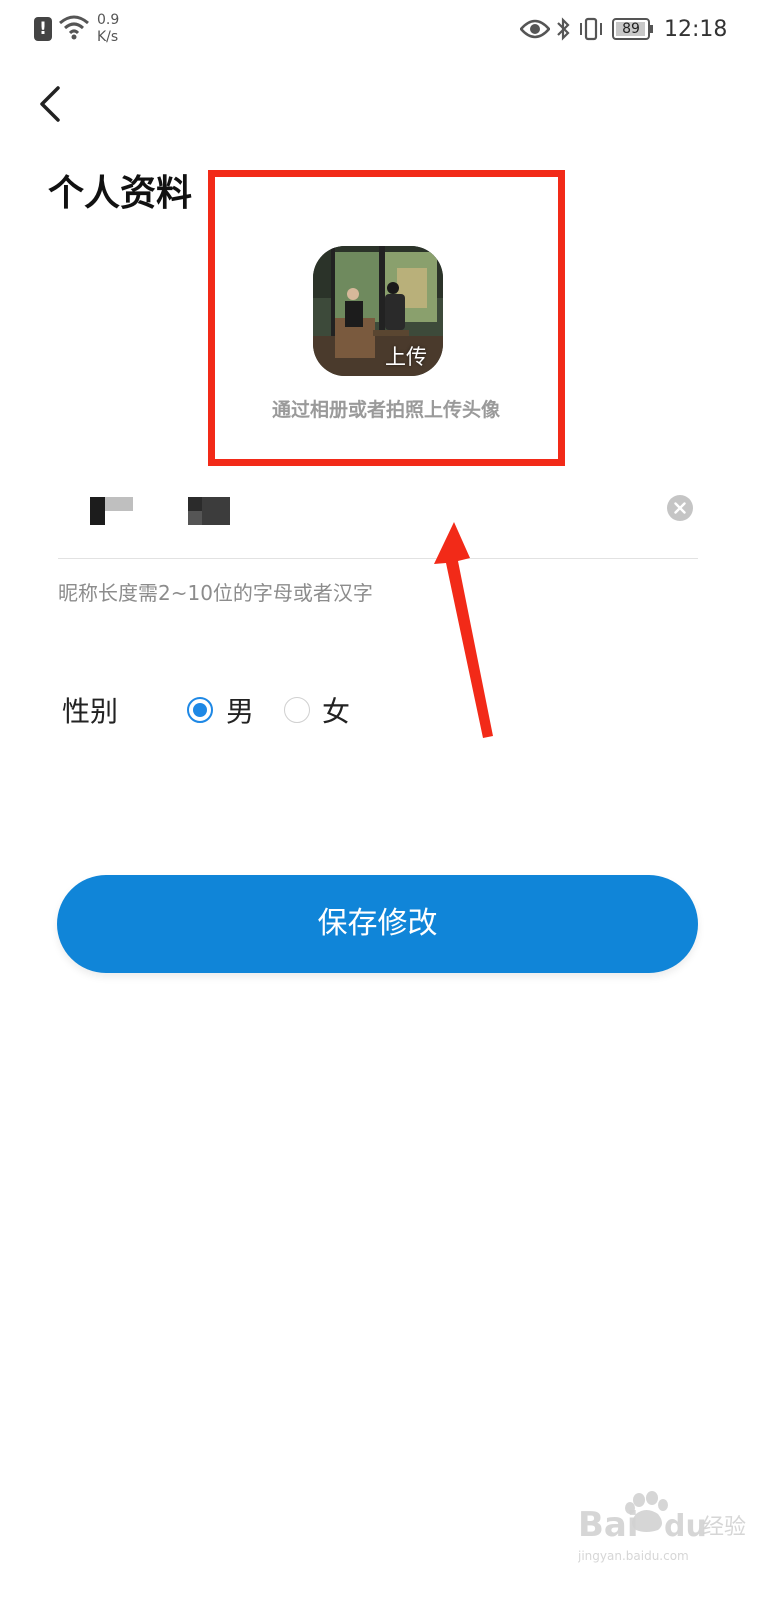  Describe the element at coordinates (385, 31) in the screenshot. I see `status-bar: ! 0.9 K/s 89 12:18` at that location.